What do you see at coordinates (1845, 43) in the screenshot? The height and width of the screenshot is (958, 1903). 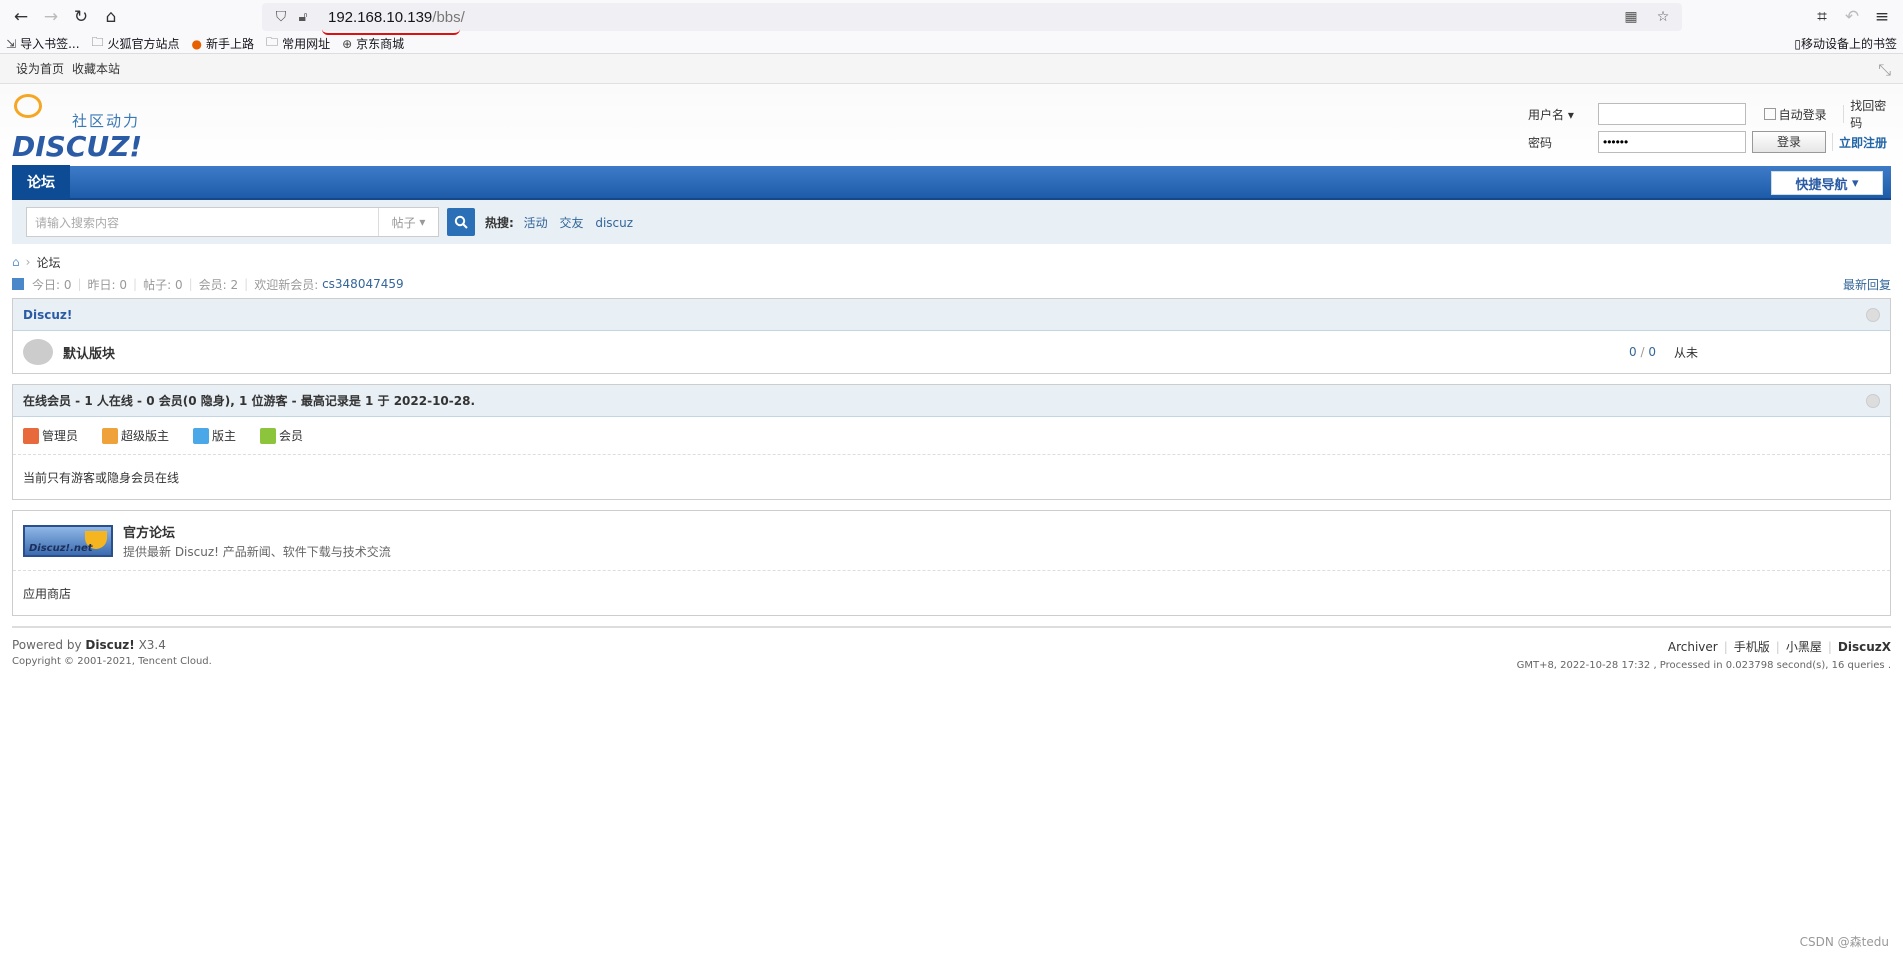 I see `mobile-bookmarks: ▯ 移动设备上的书签` at bounding box center [1845, 43].